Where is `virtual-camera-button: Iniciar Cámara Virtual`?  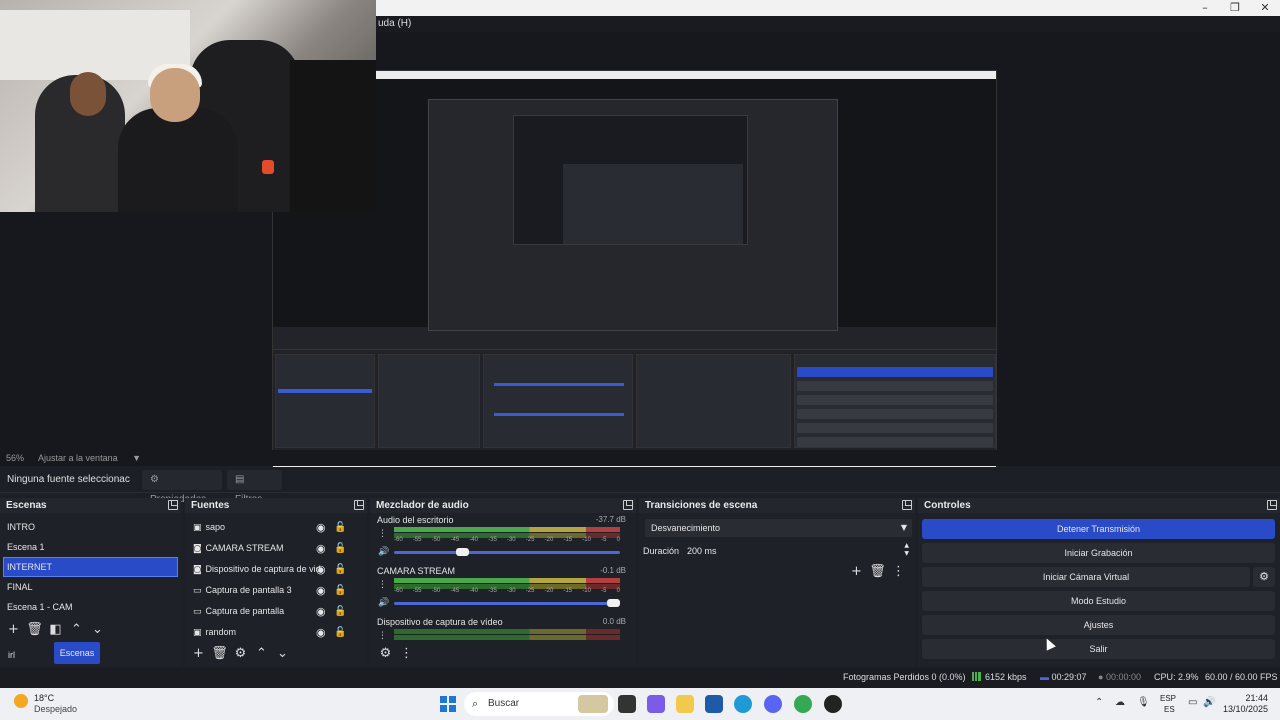 virtual-camera-button: Iniciar Cámara Virtual is located at coordinates (1086, 577).